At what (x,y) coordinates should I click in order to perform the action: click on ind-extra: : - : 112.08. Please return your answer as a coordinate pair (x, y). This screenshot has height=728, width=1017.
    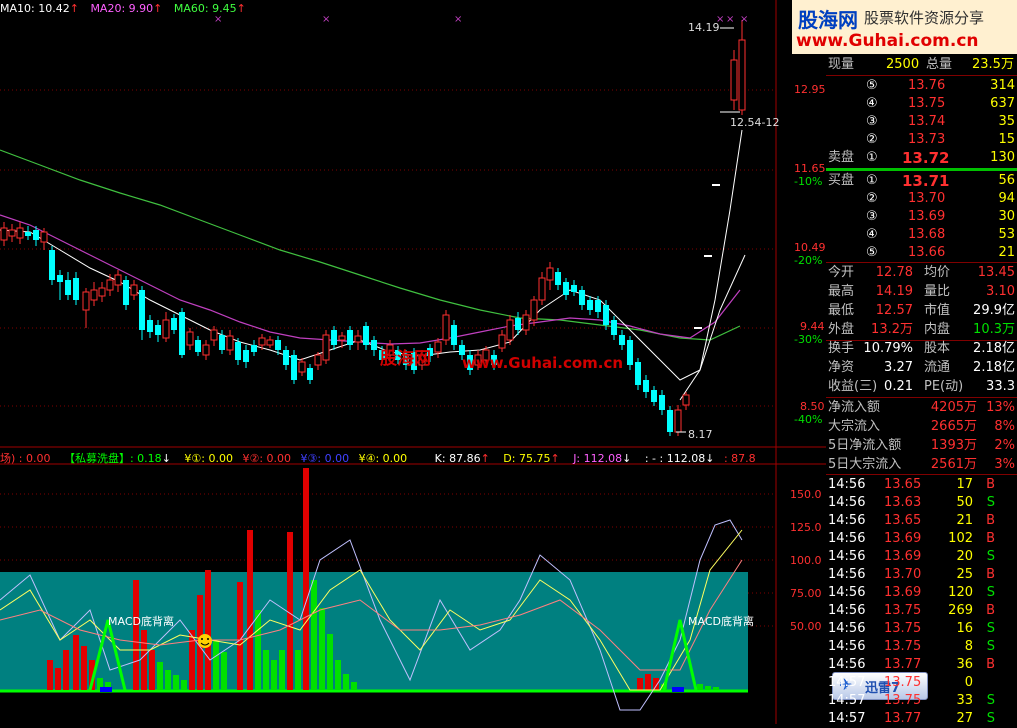
    Looking at the image, I should click on (675, 458).